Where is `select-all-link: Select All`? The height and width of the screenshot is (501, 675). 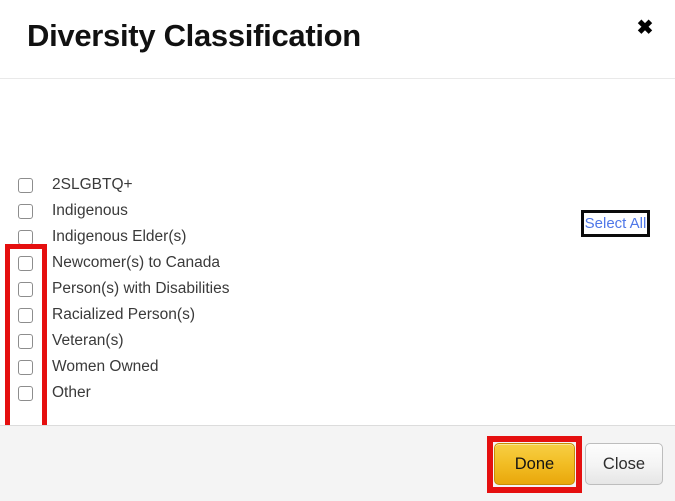 select-all-link: Select All is located at coordinates (616, 223).